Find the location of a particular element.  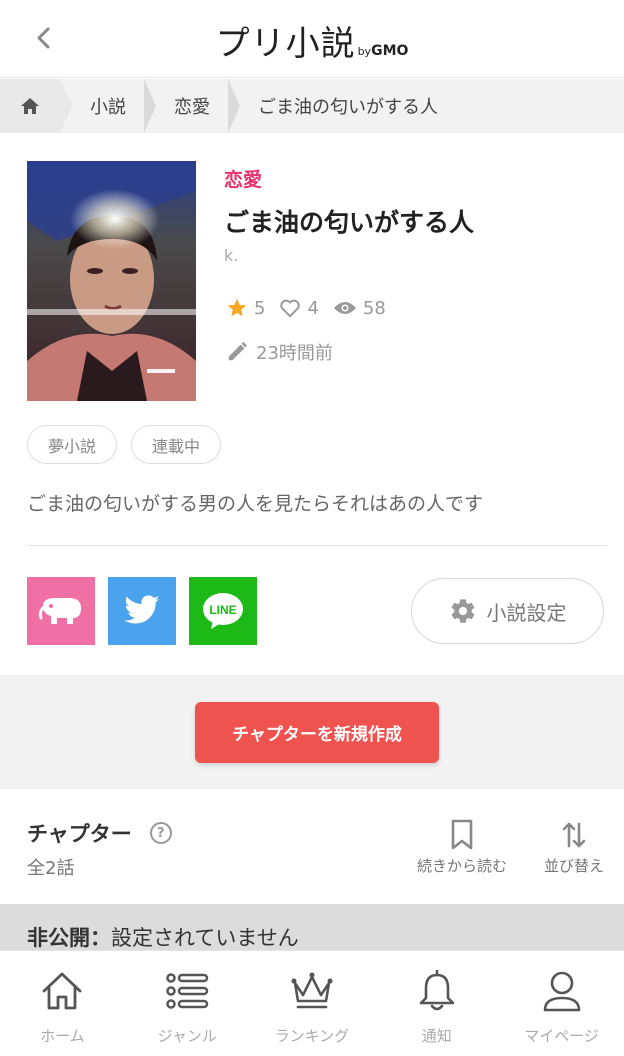

stars-stat: 5 is located at coordinates (245, 308).